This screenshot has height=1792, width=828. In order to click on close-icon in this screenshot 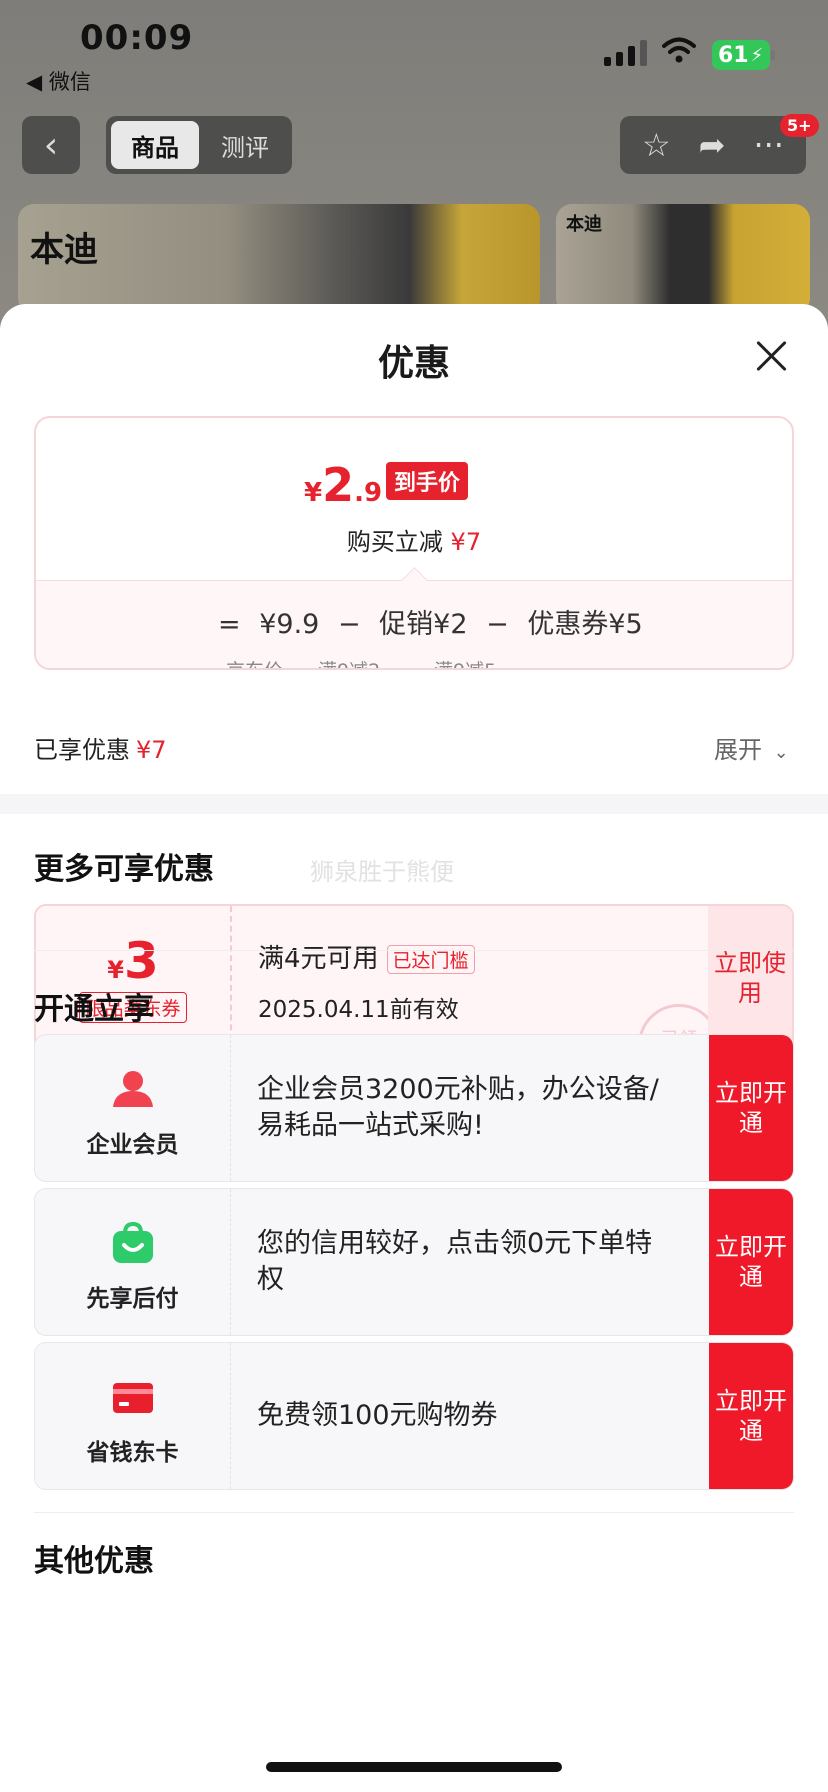, I will do `click(772, 356)`.